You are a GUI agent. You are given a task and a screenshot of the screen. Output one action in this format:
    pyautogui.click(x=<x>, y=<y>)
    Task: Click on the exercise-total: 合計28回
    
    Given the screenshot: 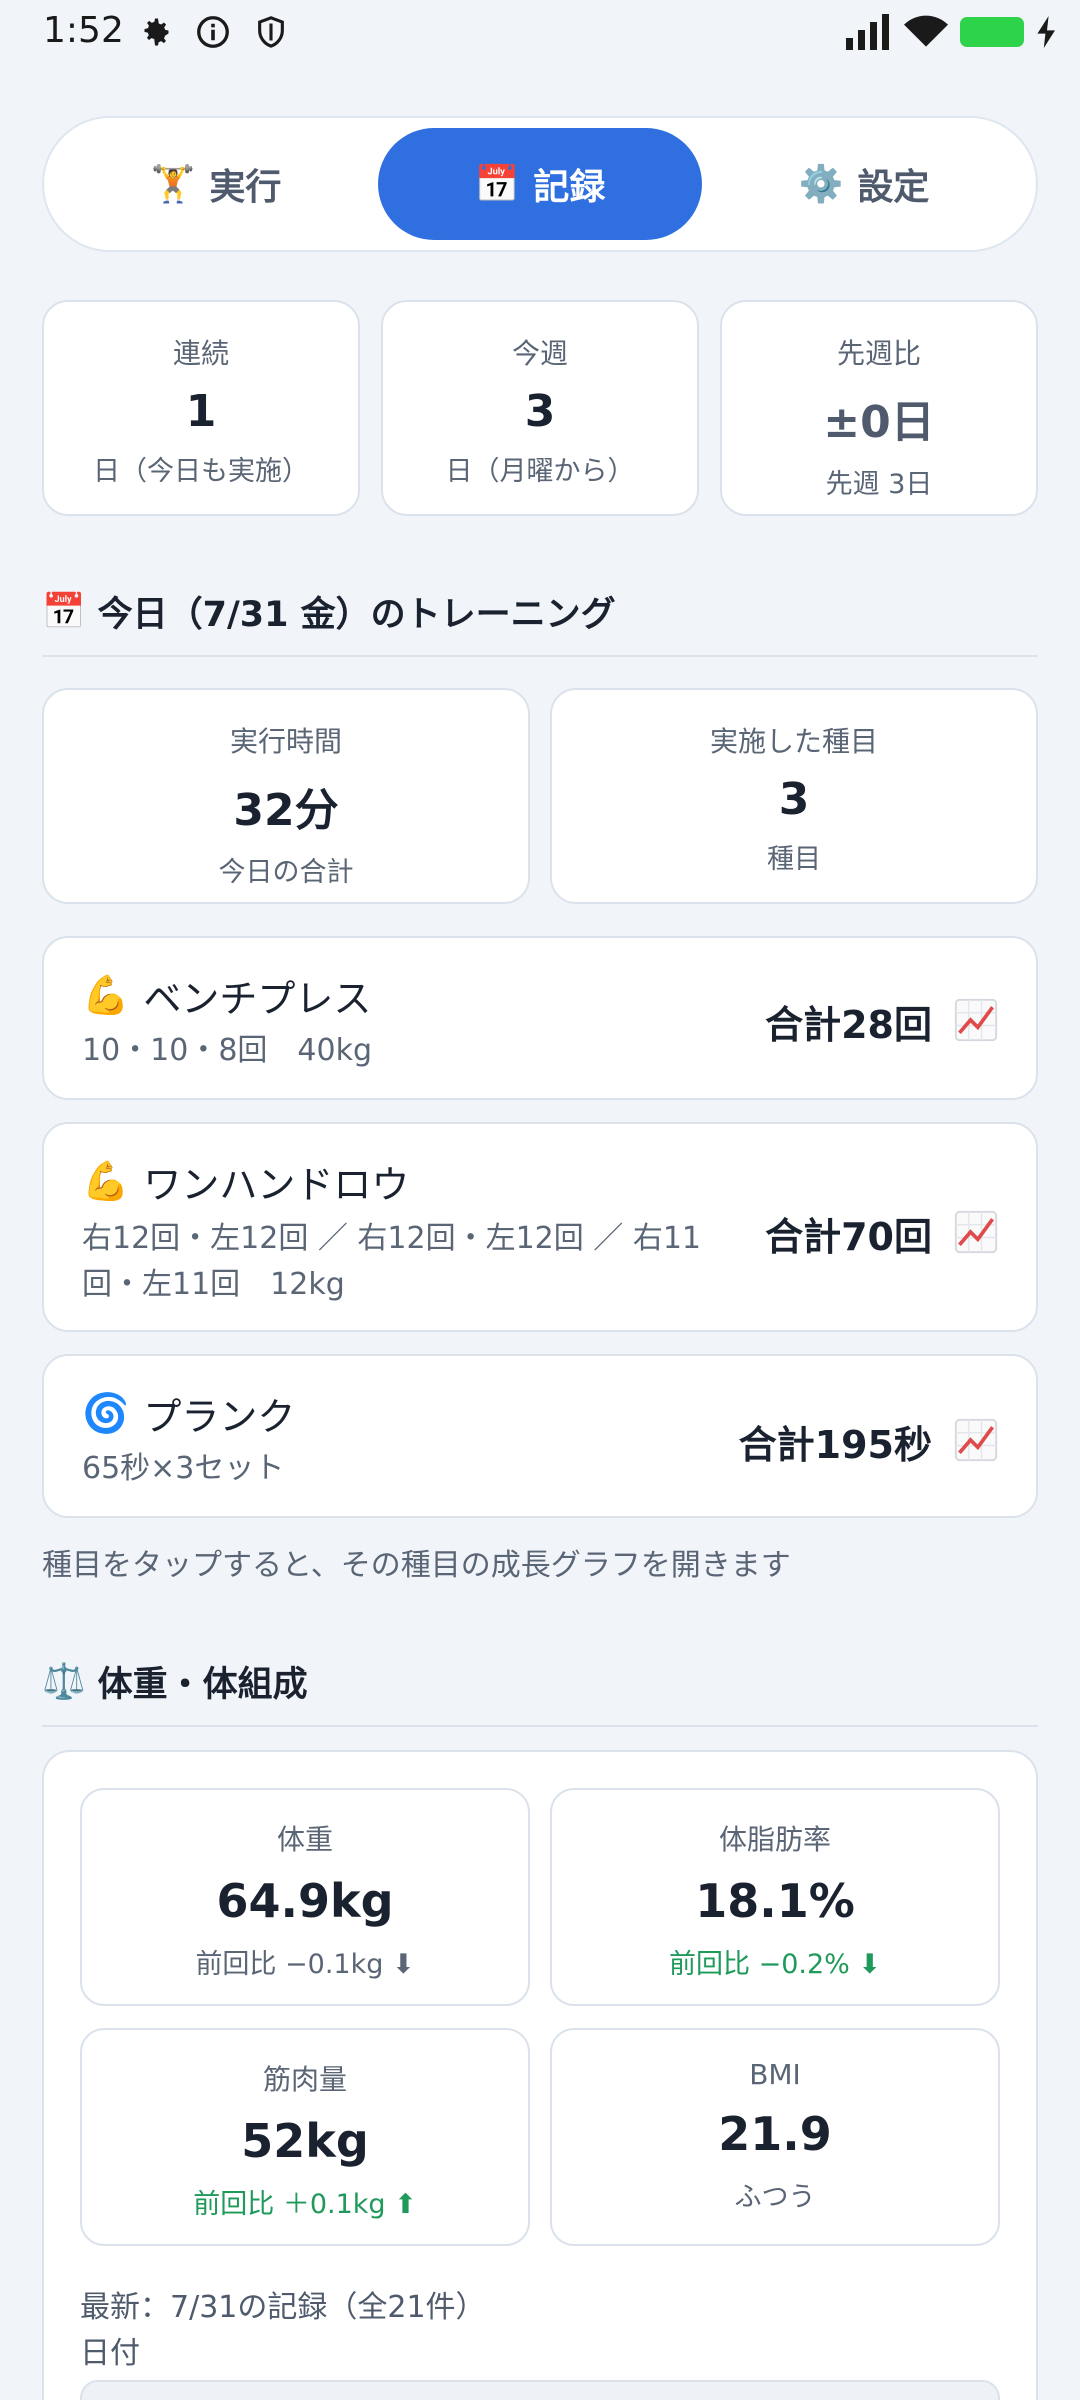 What is the action you would take?
    pyautogui.click(x=848, y=1025)
    